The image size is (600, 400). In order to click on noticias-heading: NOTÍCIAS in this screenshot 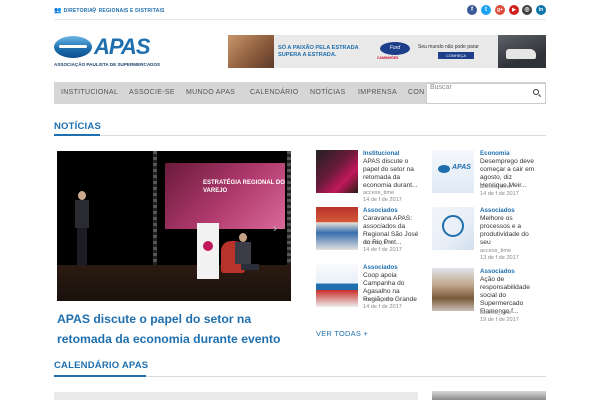, I will do `click(77, 126)`.